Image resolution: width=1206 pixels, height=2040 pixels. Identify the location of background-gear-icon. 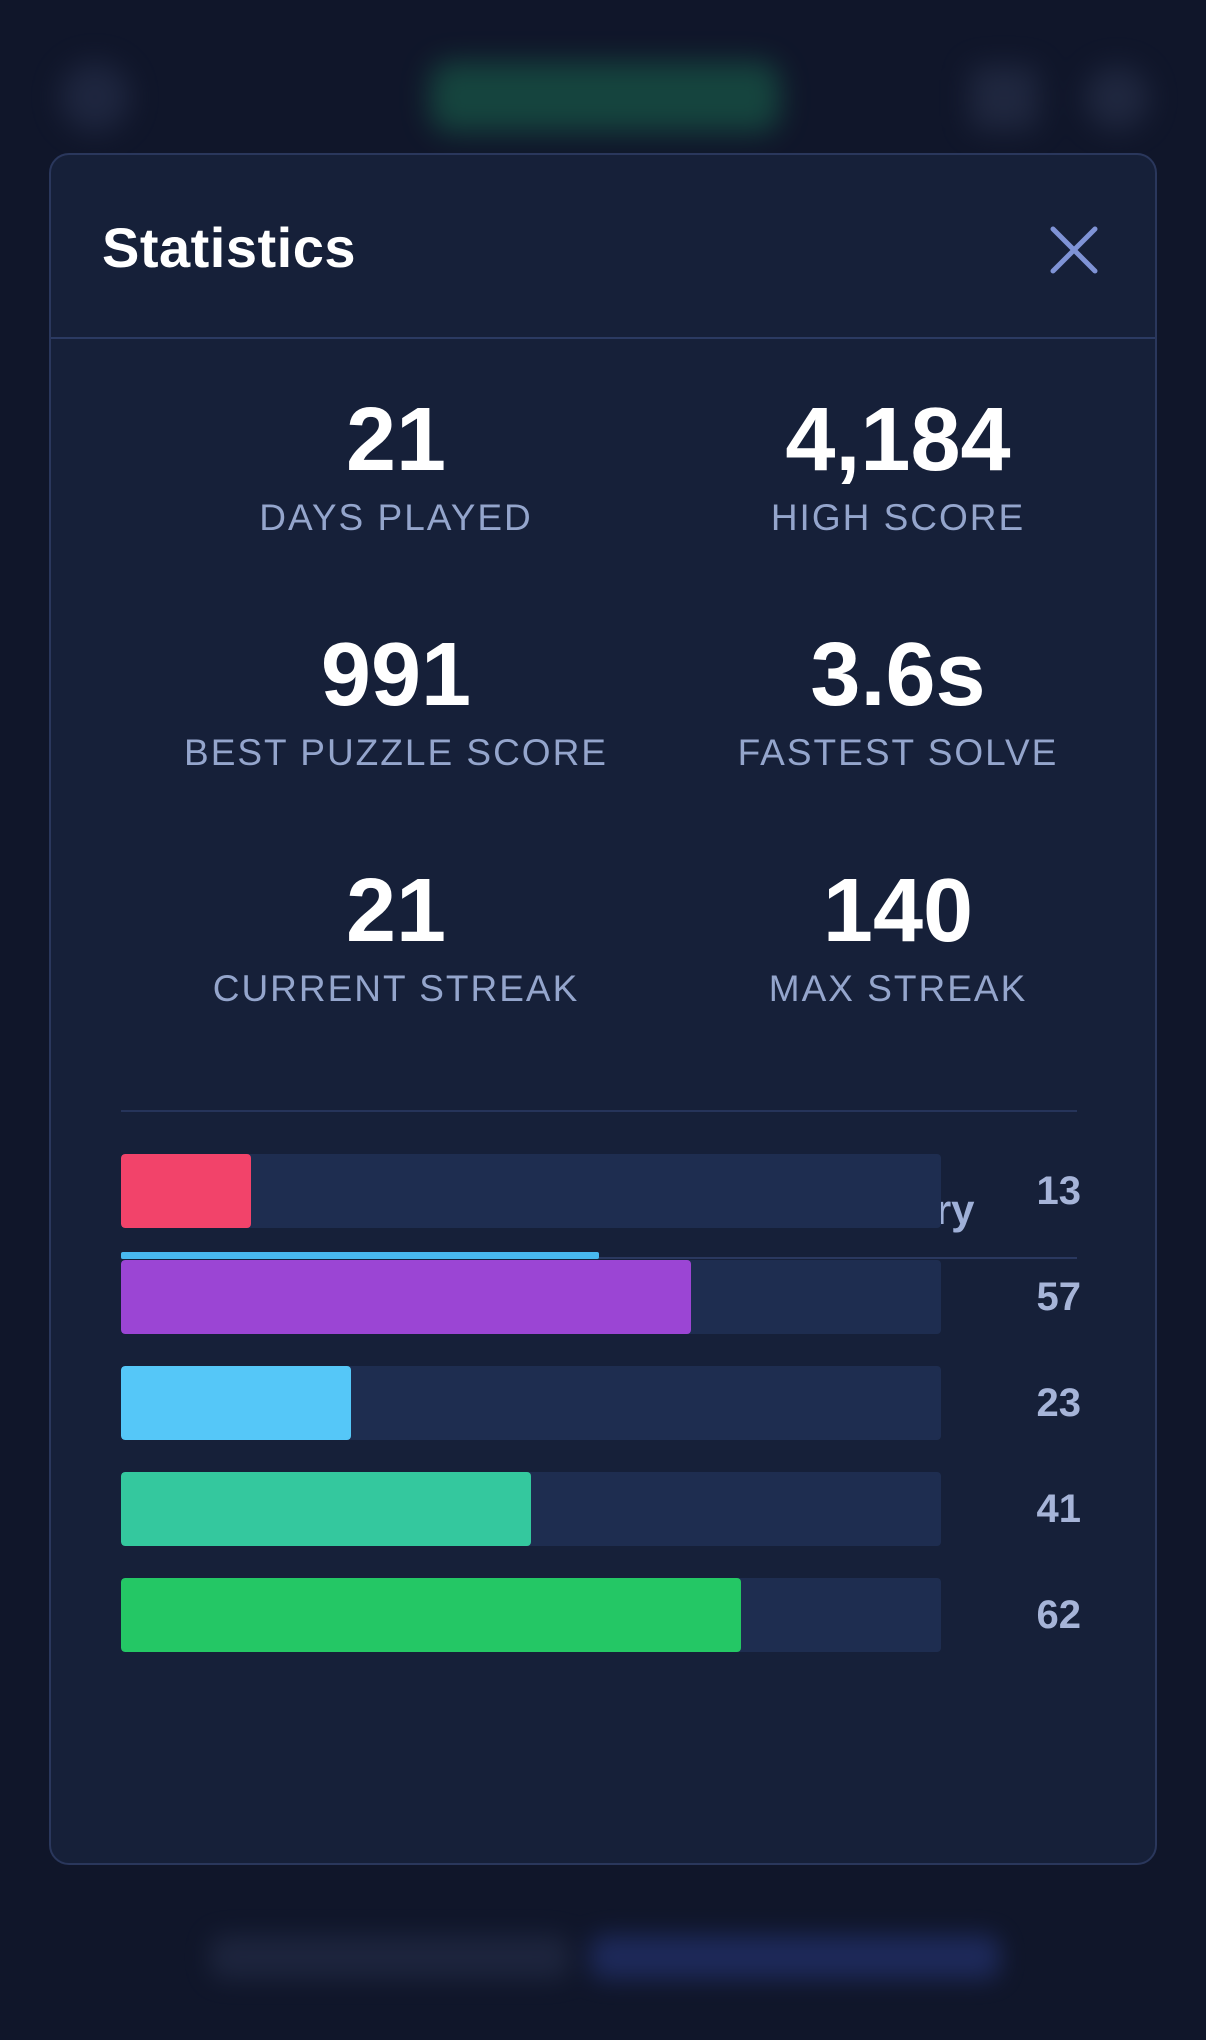
(1117, 98).